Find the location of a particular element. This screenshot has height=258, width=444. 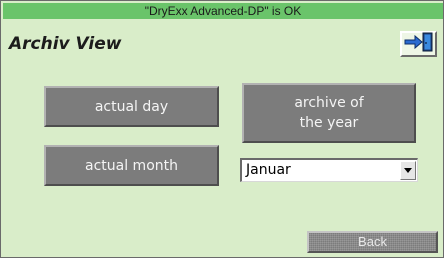

archive-of-the-year-button: archive of the year is located at coordinates (329, 113).